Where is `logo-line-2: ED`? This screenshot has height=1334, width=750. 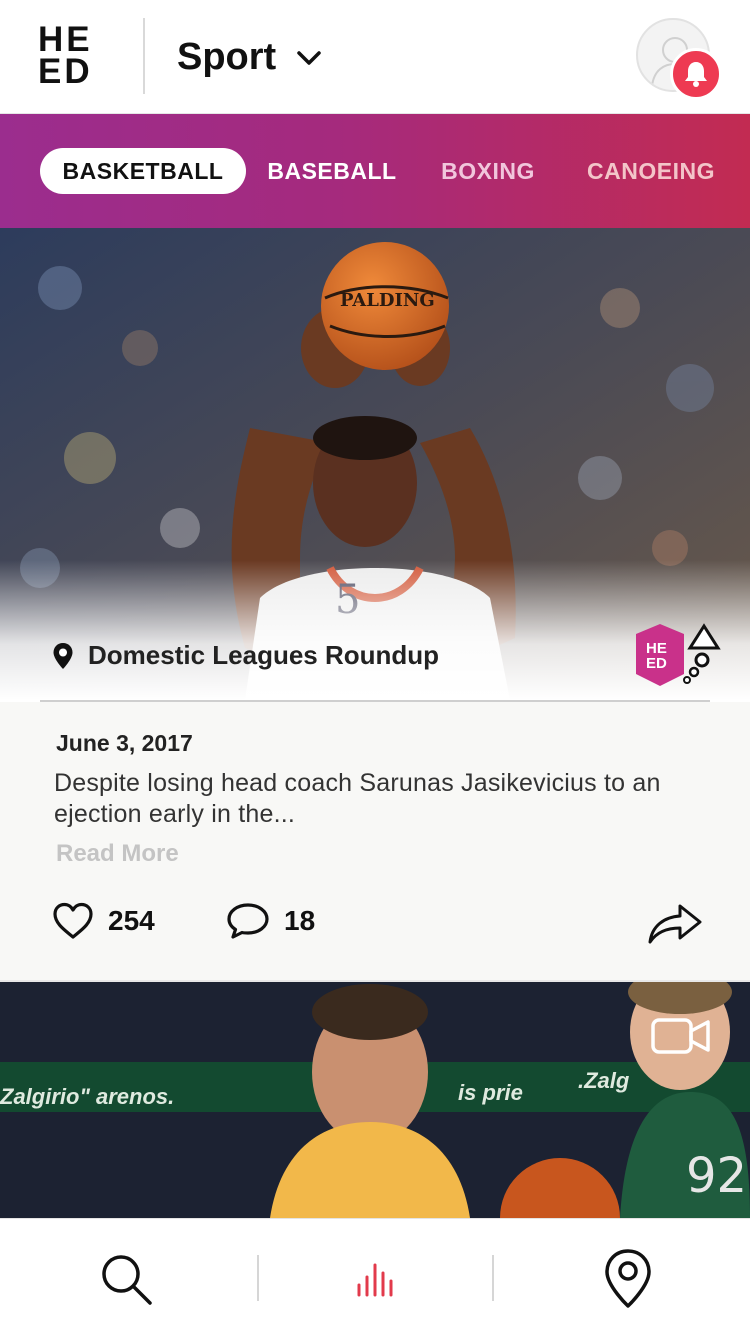
logo-line-2: ED is located at coordinates (65, 71).